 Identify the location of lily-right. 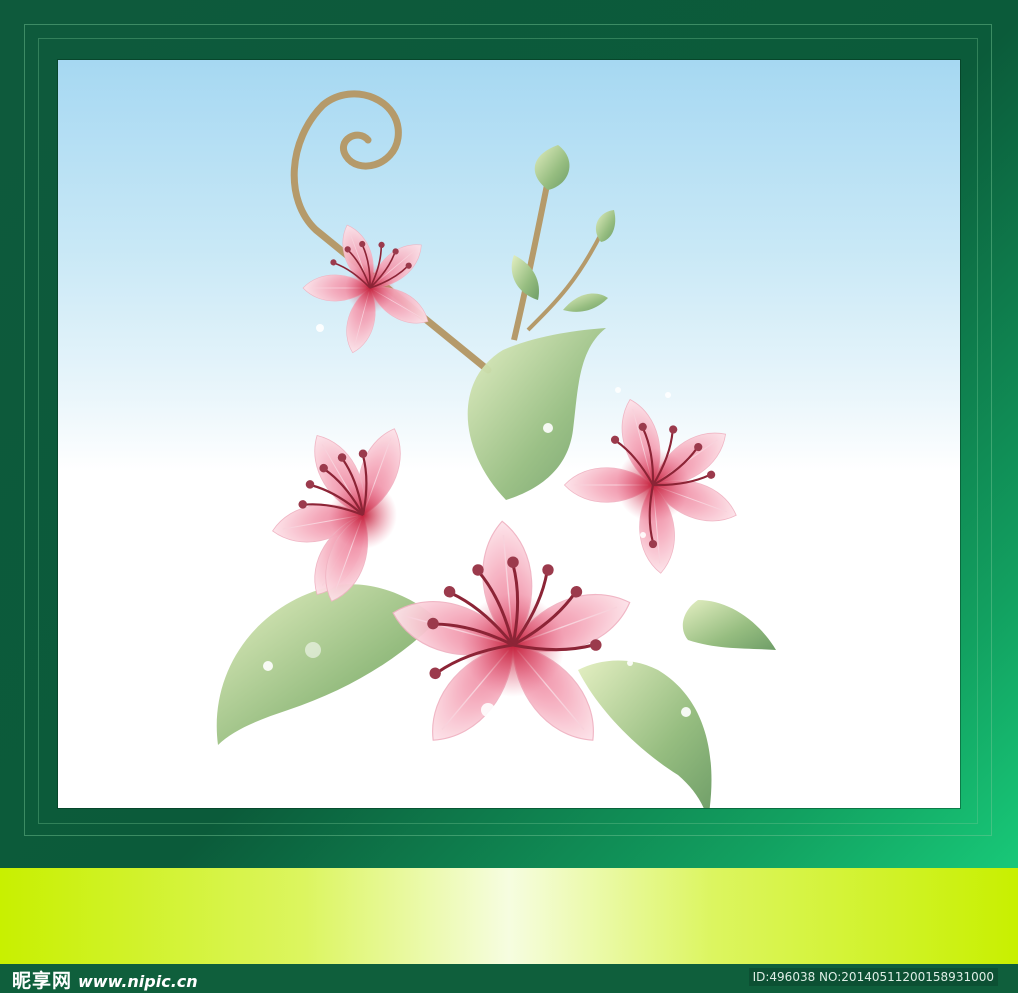
(653, 485).